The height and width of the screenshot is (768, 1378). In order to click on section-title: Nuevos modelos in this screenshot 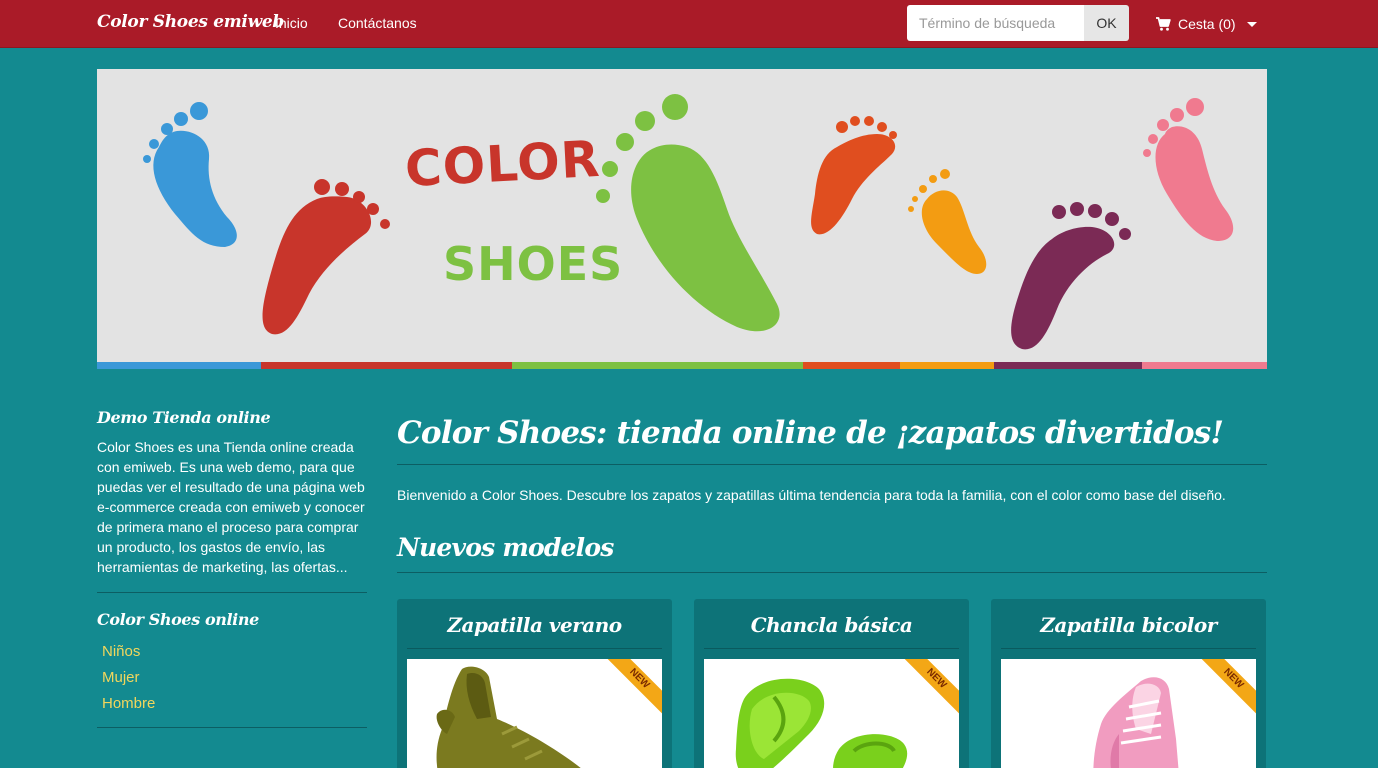, I will do `click(505, 547)`.